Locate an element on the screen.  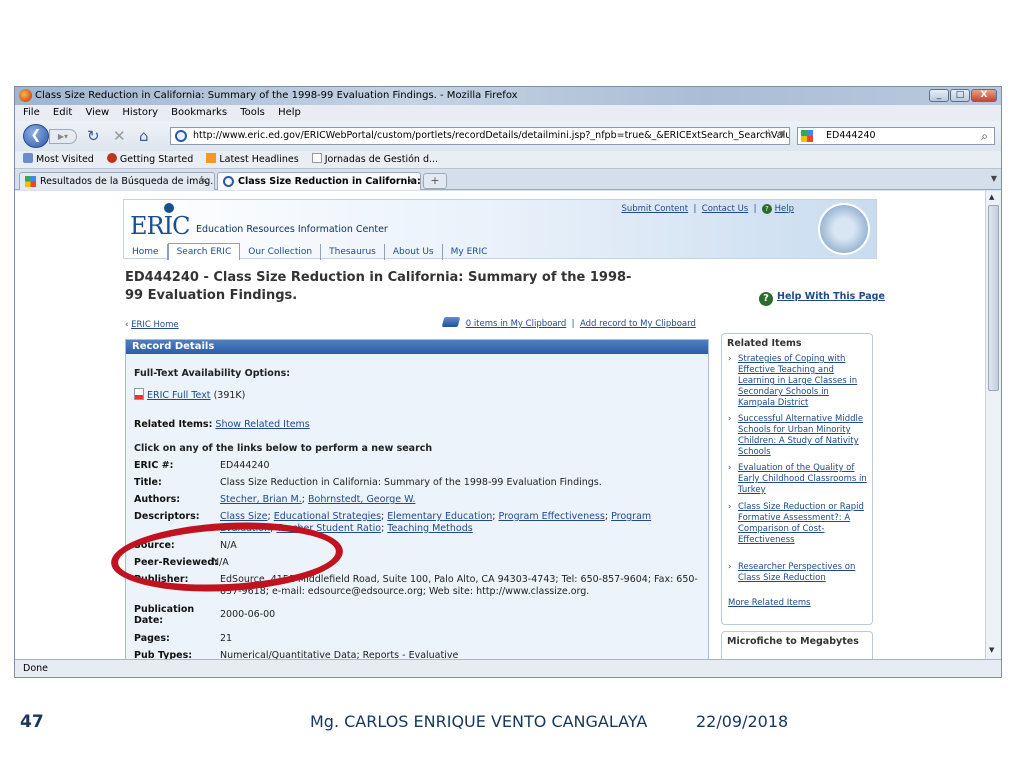
eric-fulltext-link: ERIC Full Text is located at coordinates (179, 395).